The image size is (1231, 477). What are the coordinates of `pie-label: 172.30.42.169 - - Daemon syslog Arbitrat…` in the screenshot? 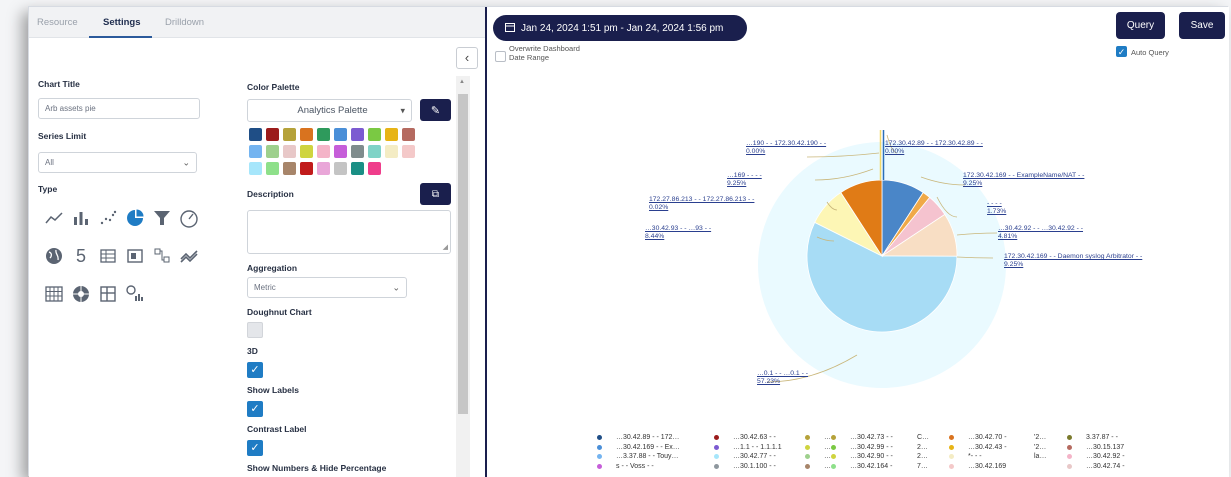 It's located at (1073, 261).